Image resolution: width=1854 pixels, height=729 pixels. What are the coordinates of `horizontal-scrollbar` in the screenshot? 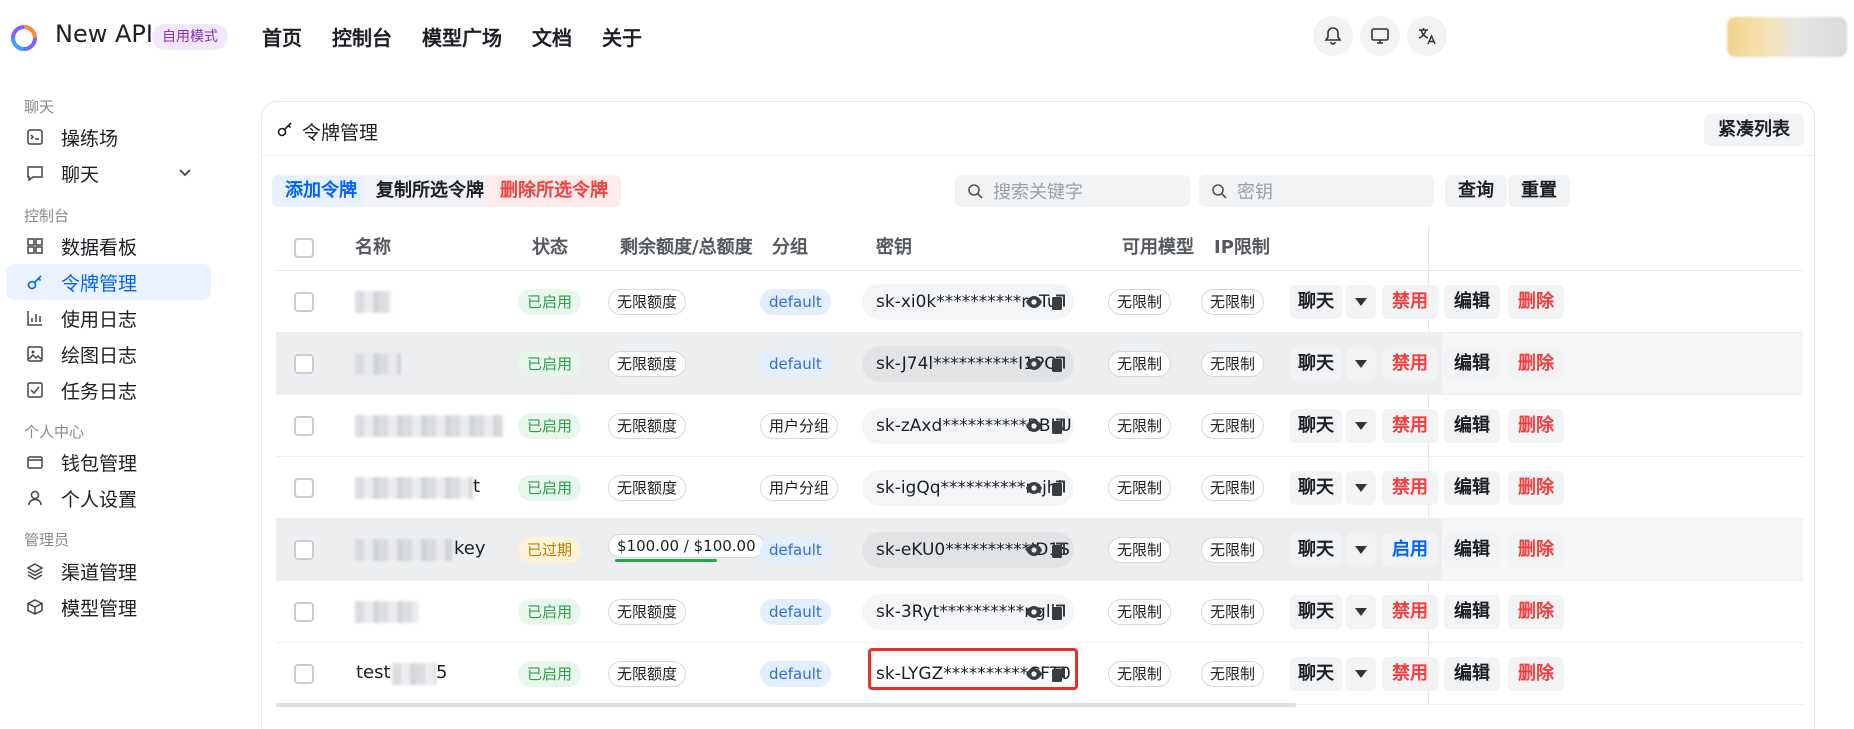 It's located at (786, 705).